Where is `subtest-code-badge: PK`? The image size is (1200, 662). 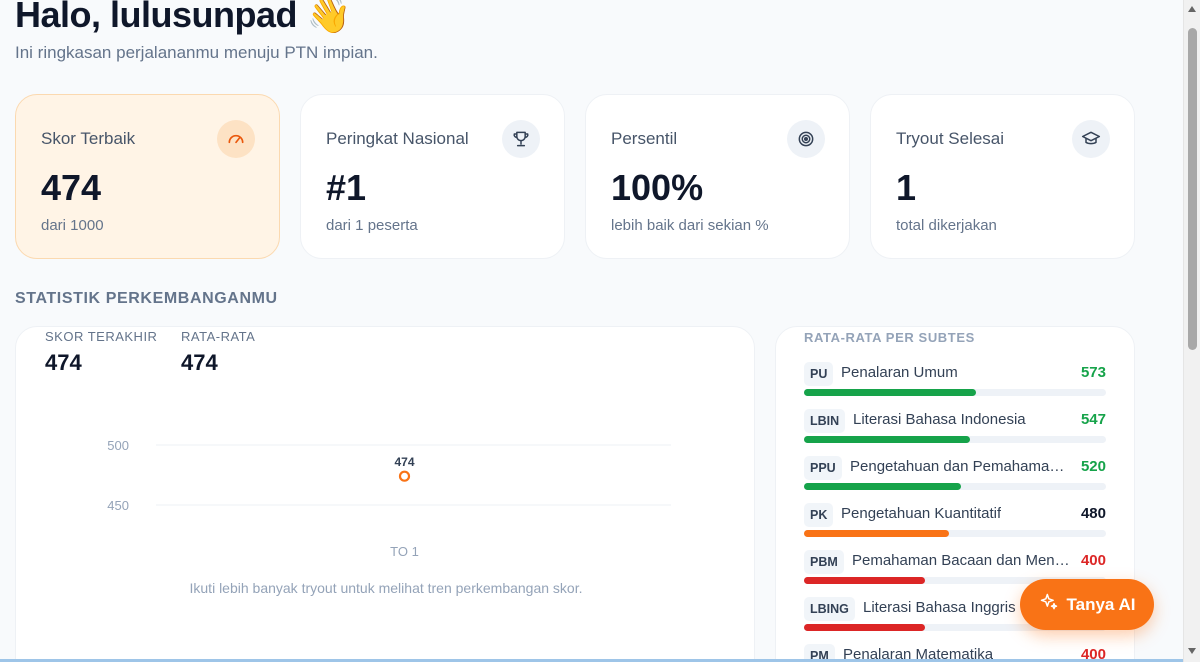
subtest-code-badge: PK is located at coordinates (819, 515).